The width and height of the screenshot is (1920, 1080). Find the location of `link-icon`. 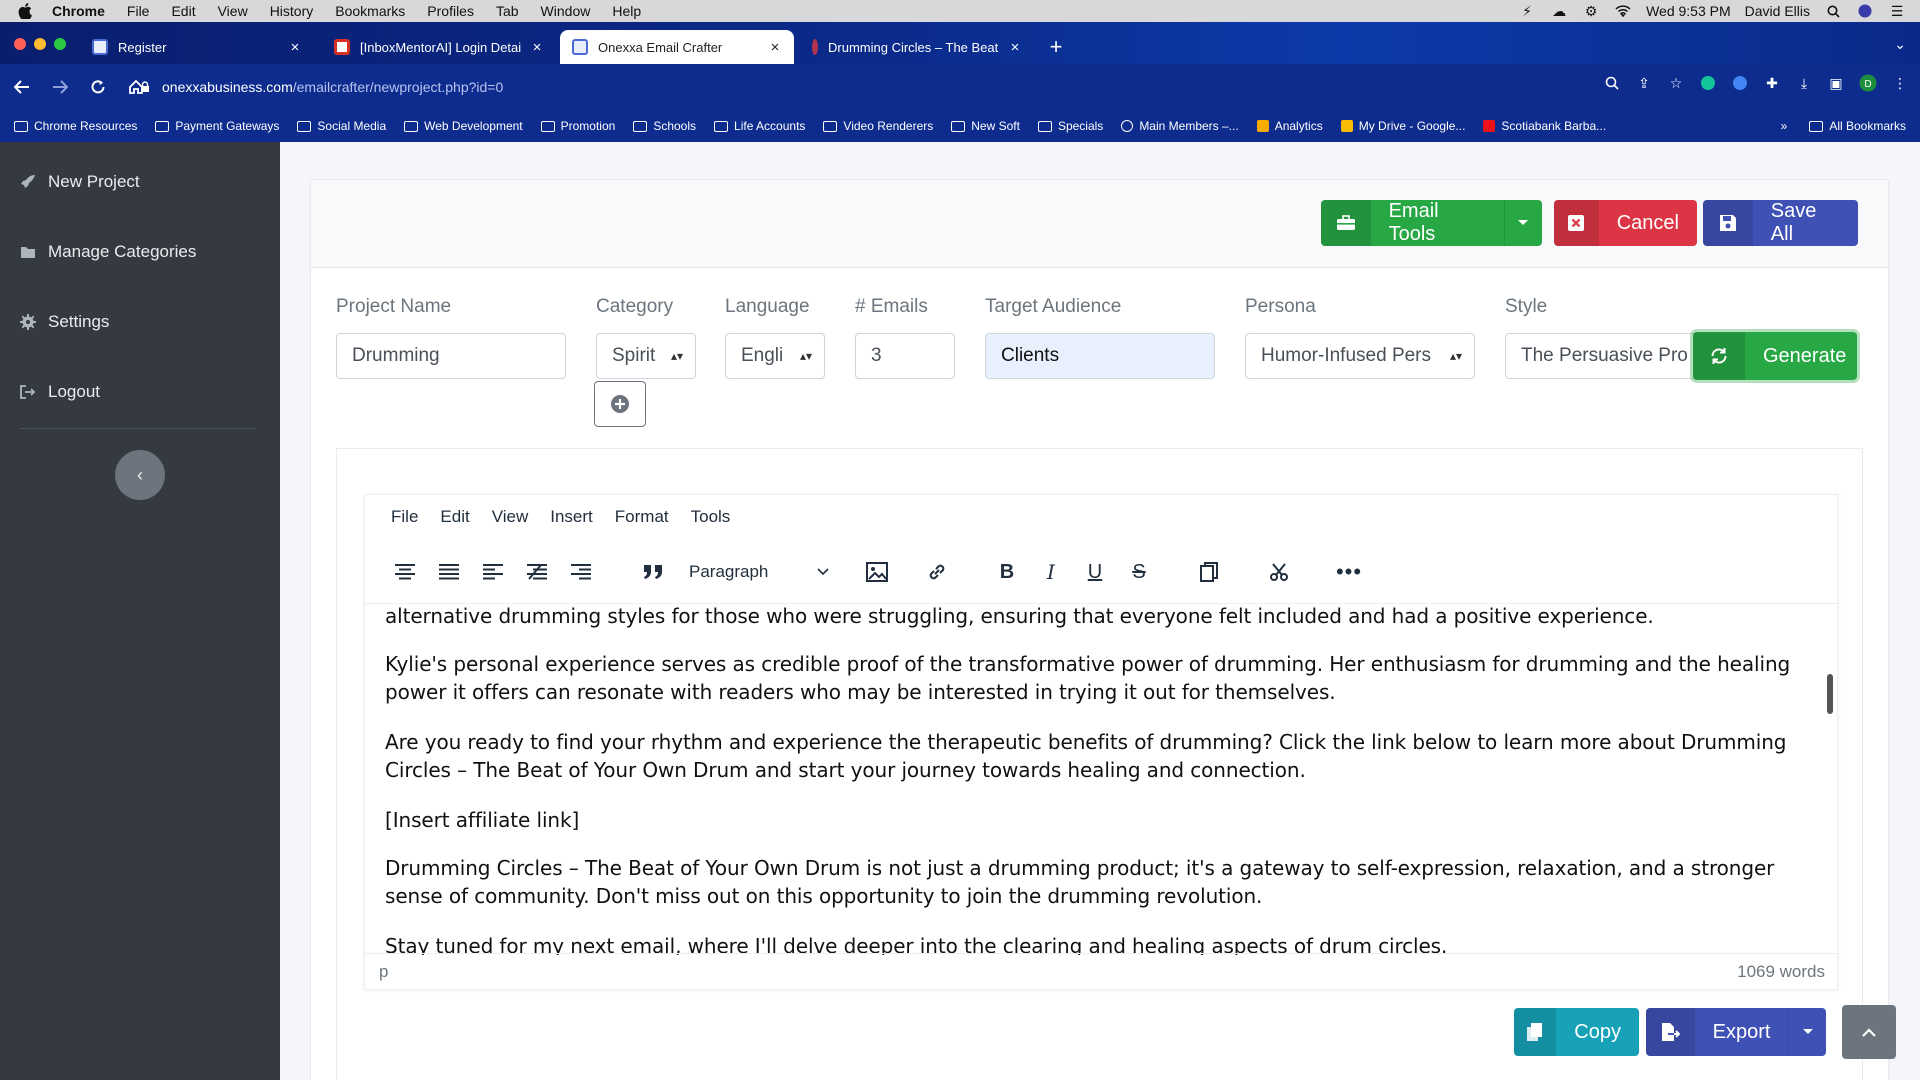

link-icon is located at coordinates (937, 572).